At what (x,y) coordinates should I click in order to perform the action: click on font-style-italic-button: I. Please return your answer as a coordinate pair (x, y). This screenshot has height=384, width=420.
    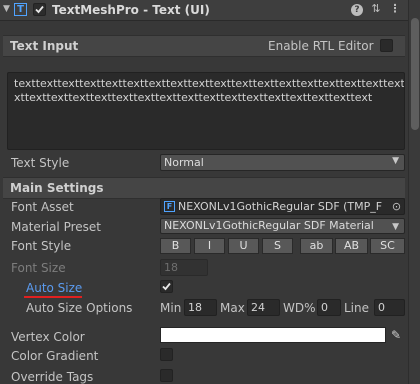
    Looking at the image, I should click on (209, 246).